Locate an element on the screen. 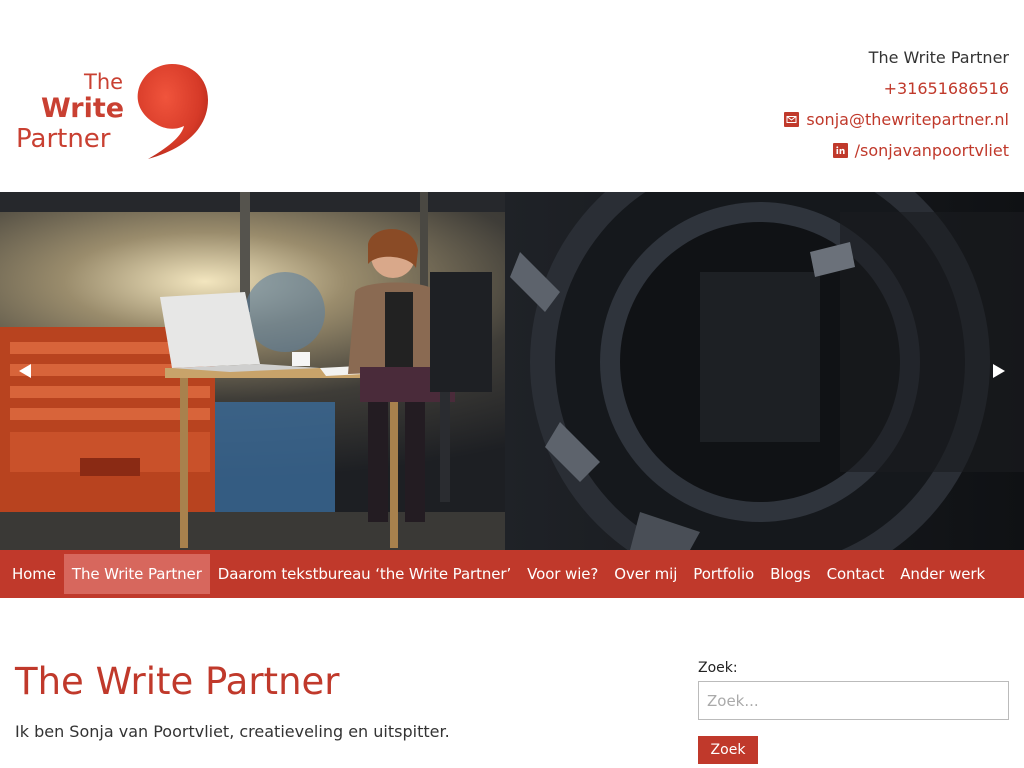  nav-item-over-mij: Over mij is located at coordinates (645, 574).